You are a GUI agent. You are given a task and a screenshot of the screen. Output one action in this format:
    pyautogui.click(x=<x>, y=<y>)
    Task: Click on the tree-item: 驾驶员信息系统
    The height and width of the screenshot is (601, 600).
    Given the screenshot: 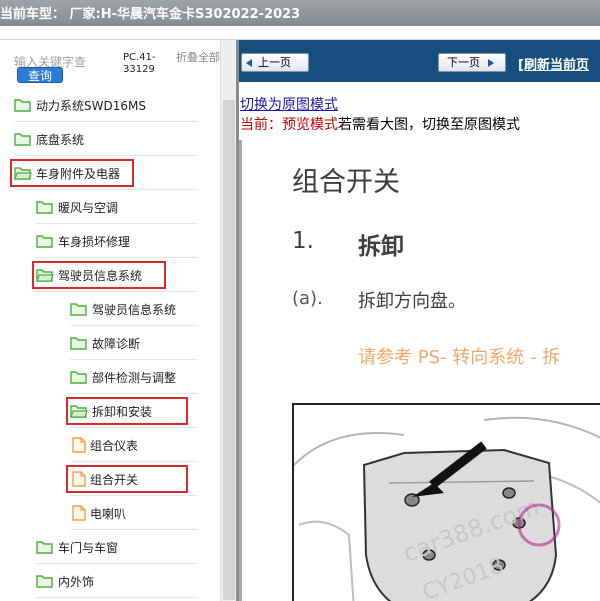 What is the action you would take?
    pyautogui.click(x=134, y=309)
    